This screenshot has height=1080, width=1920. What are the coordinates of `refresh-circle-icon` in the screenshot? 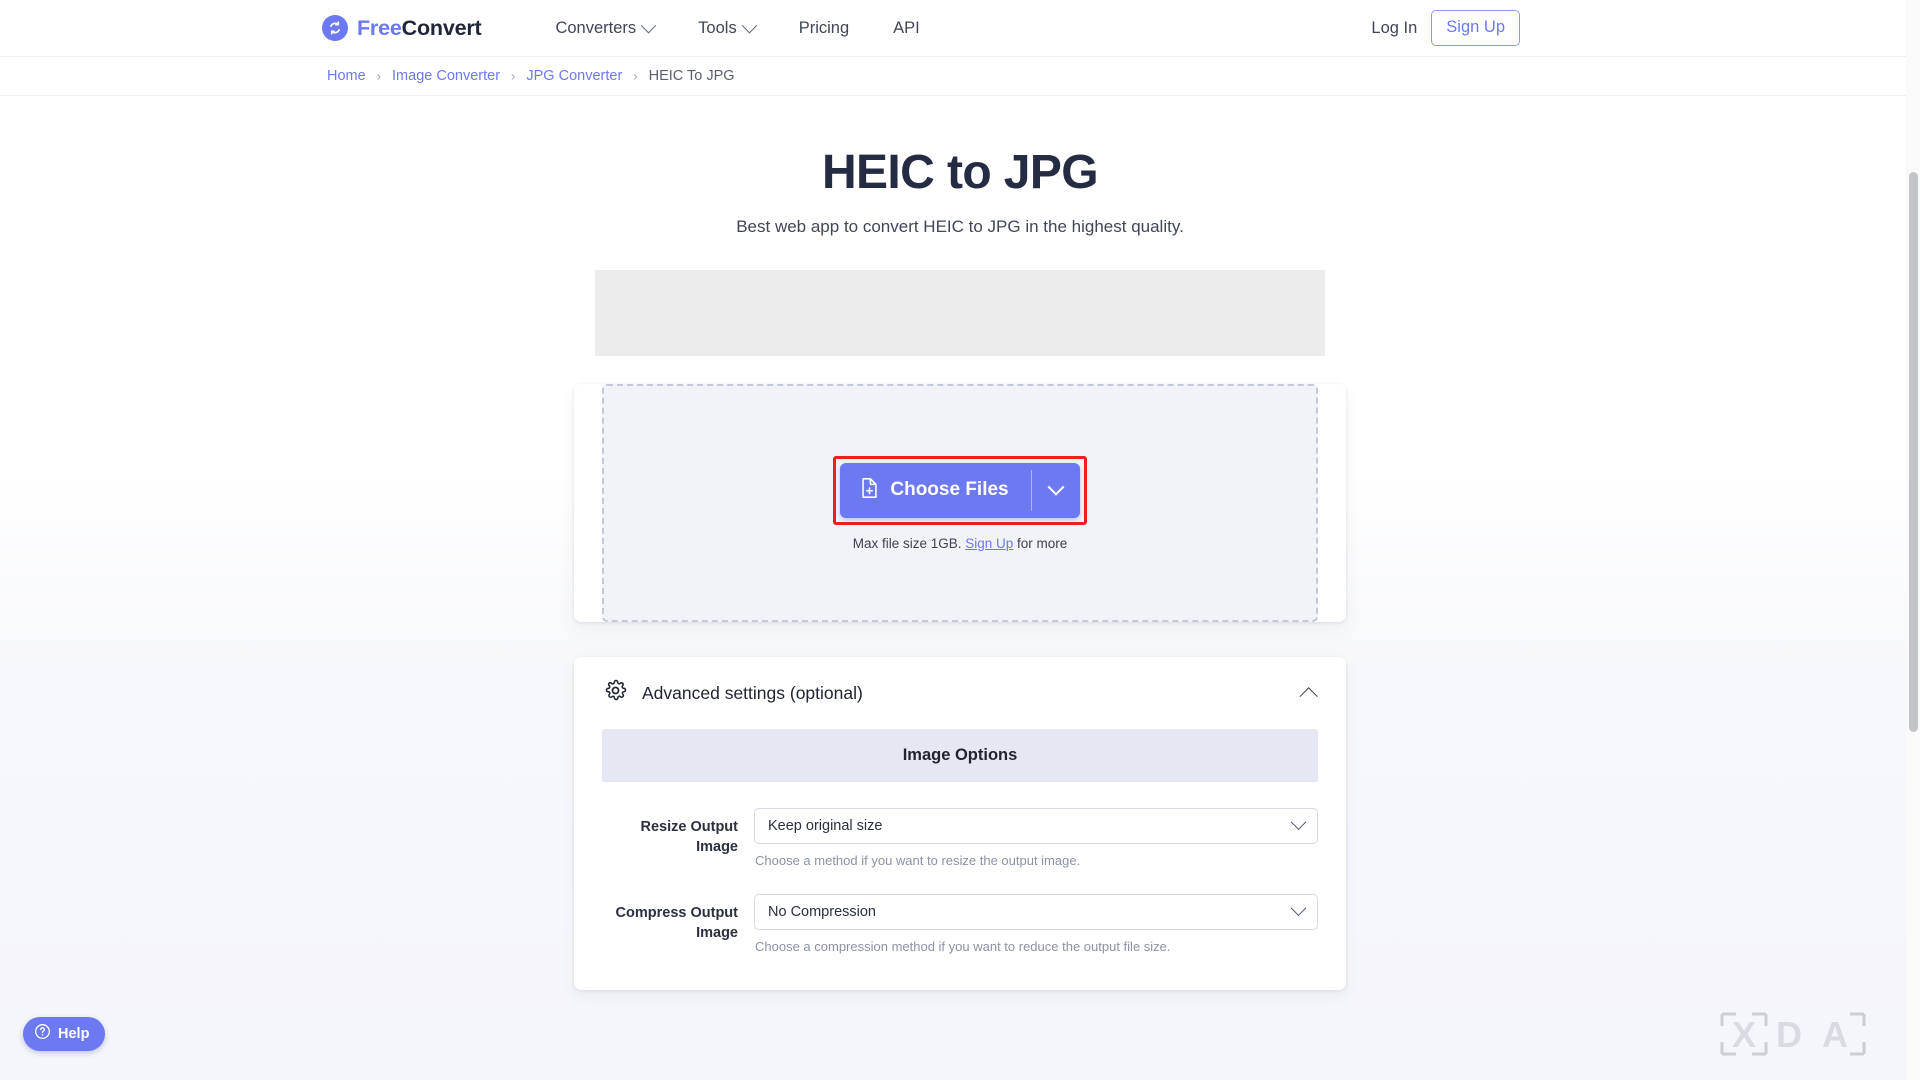 It's located at (335, 28).